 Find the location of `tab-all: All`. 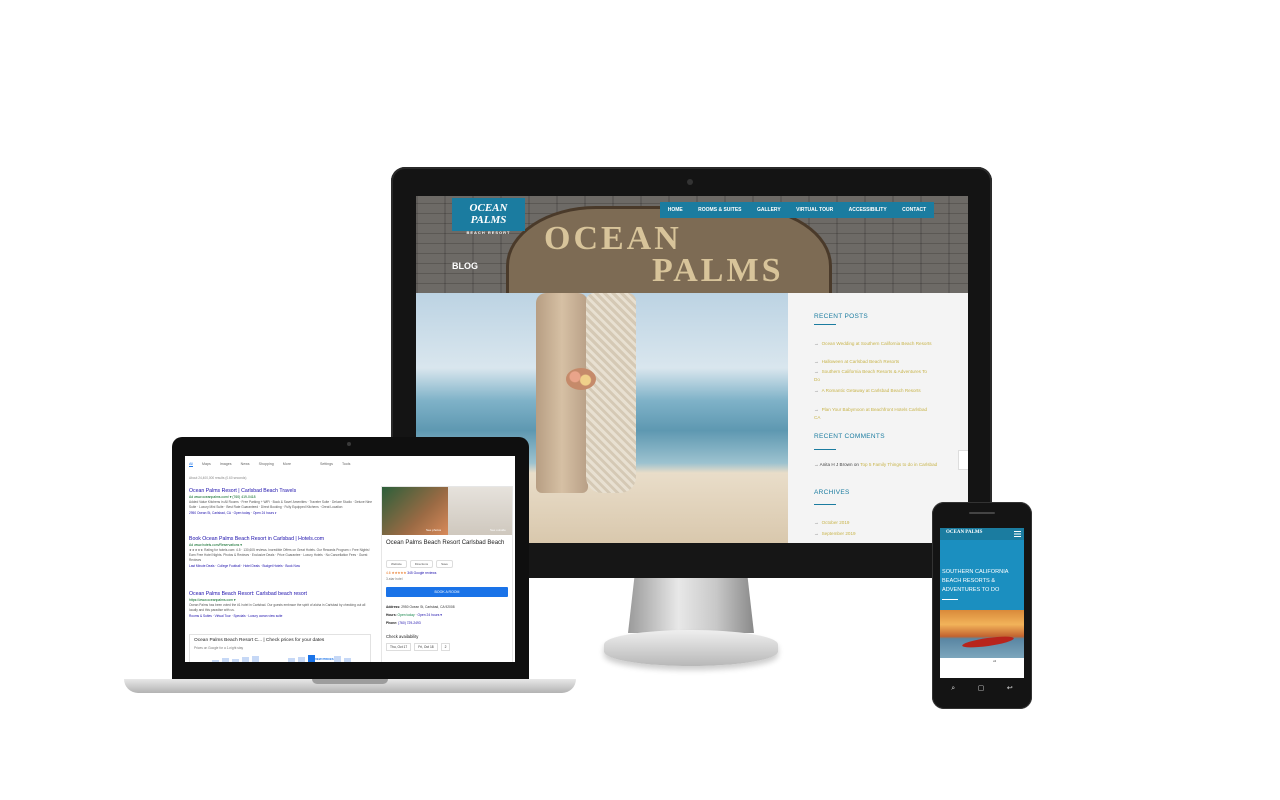

tab-all: All is located at coordinates (191, 464).